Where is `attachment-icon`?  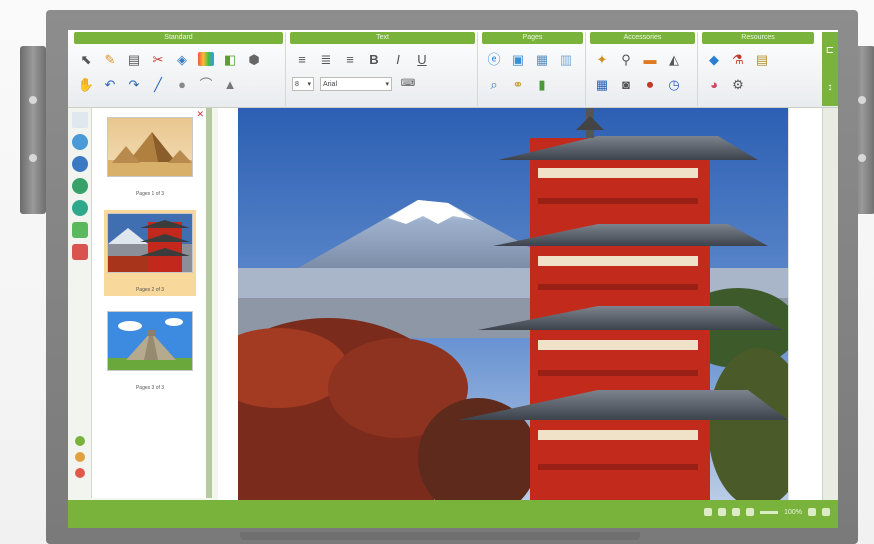
attachment-icon is located at coordinates (79, 230).